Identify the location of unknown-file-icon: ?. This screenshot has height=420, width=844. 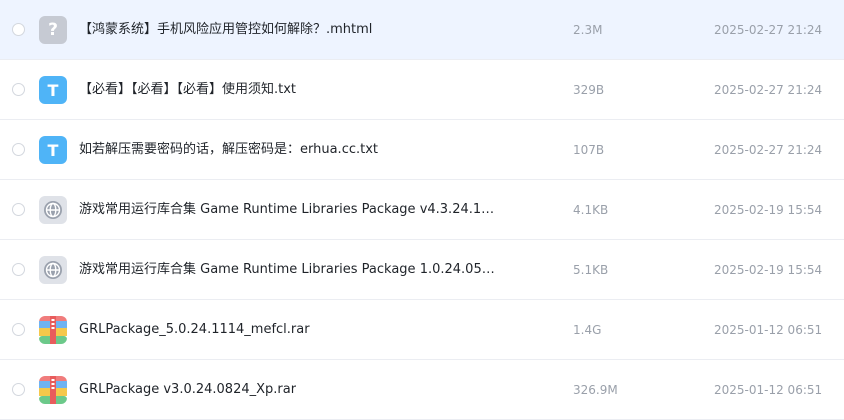
(53, 30).